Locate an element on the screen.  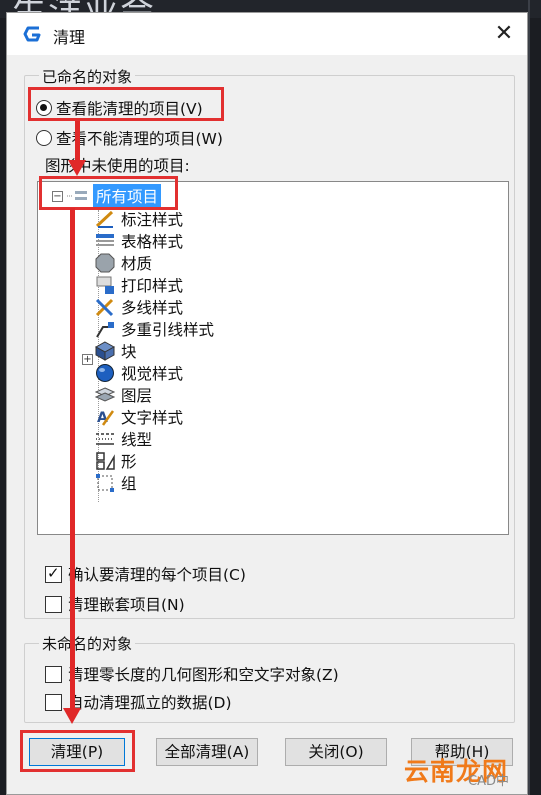
dialog-title: 清理 is located at coordinates (69, 37).